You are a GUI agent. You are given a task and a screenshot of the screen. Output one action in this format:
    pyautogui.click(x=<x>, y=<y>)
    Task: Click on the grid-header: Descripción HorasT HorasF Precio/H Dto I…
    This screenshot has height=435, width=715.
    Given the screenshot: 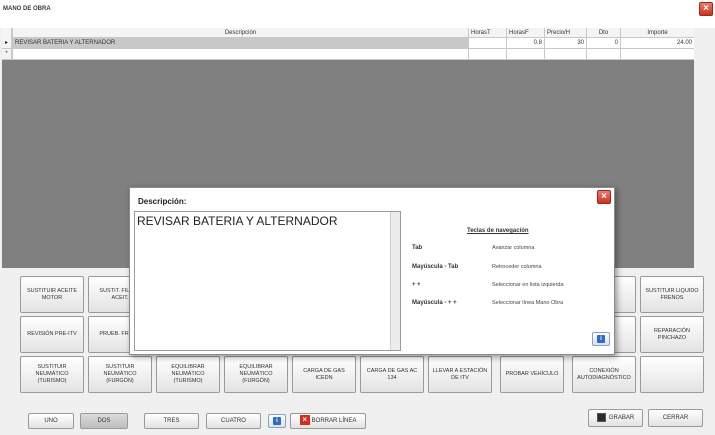 What is the action you would take?
    pyautogui.click(x=348, y=33)
    